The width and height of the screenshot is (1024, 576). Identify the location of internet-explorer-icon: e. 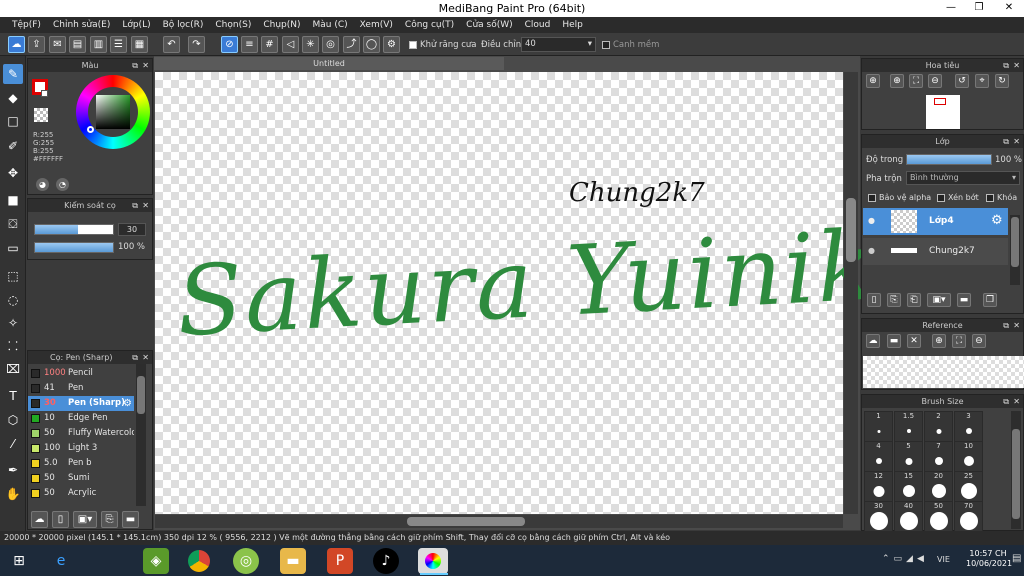
(61, 561).